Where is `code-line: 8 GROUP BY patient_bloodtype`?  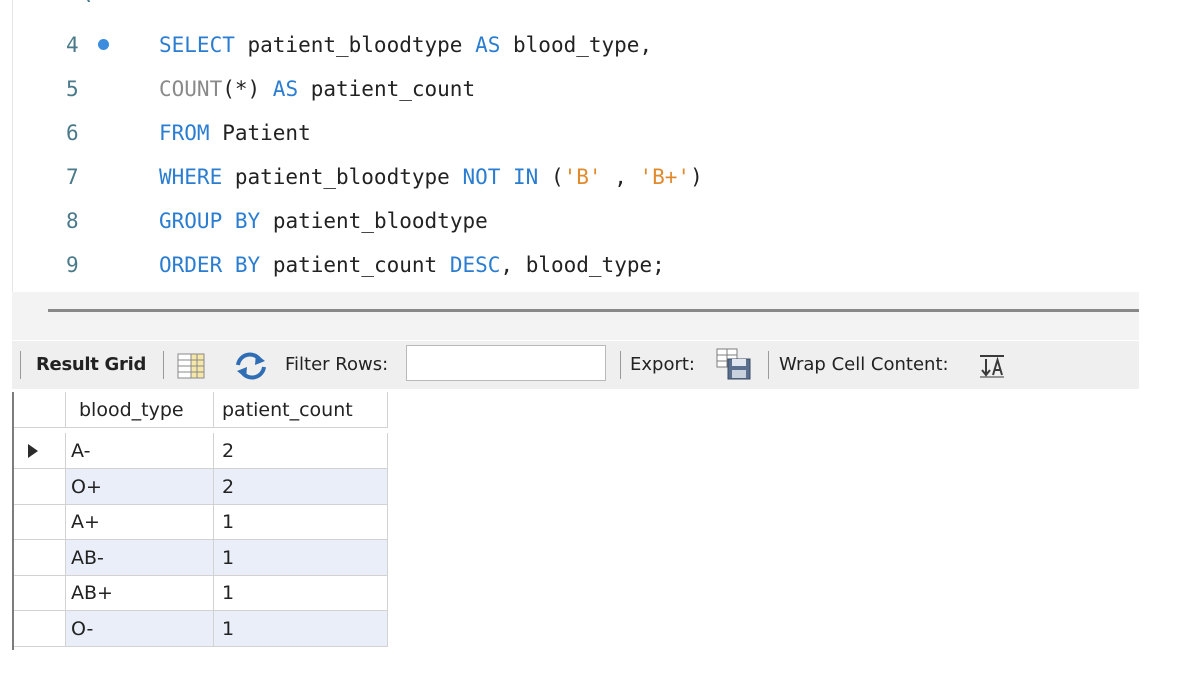 code-line: 8 GROUP BY patient_bloodtype is located at coordinates (576, 221).